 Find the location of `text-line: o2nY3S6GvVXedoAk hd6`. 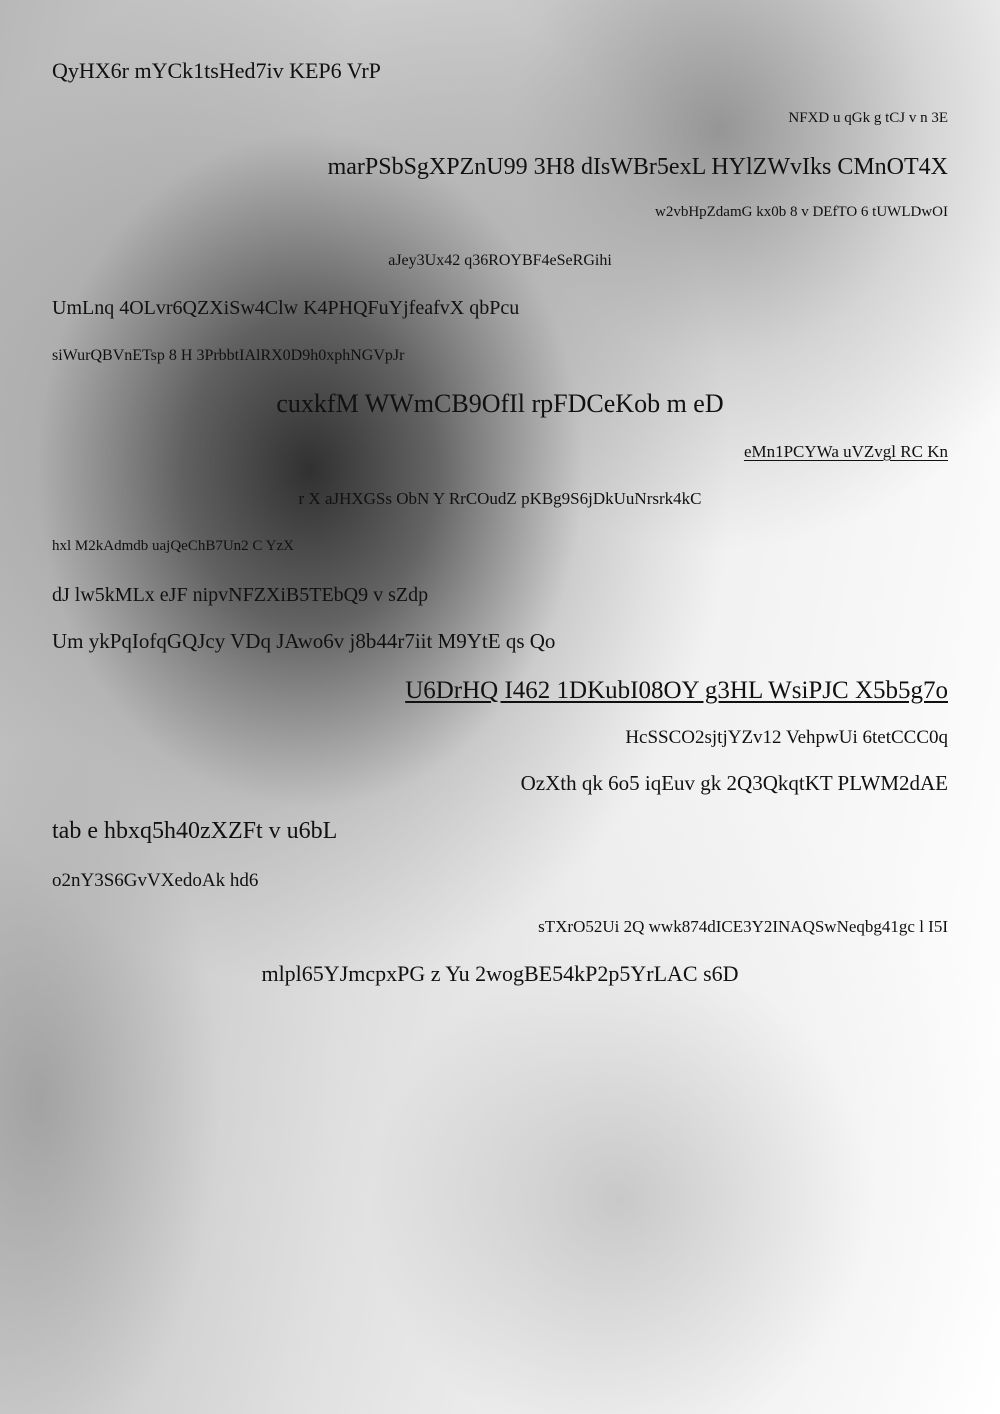

text-line: o2nY3S6GvVXedoAk hd6 is located at coordinates (155, 880).